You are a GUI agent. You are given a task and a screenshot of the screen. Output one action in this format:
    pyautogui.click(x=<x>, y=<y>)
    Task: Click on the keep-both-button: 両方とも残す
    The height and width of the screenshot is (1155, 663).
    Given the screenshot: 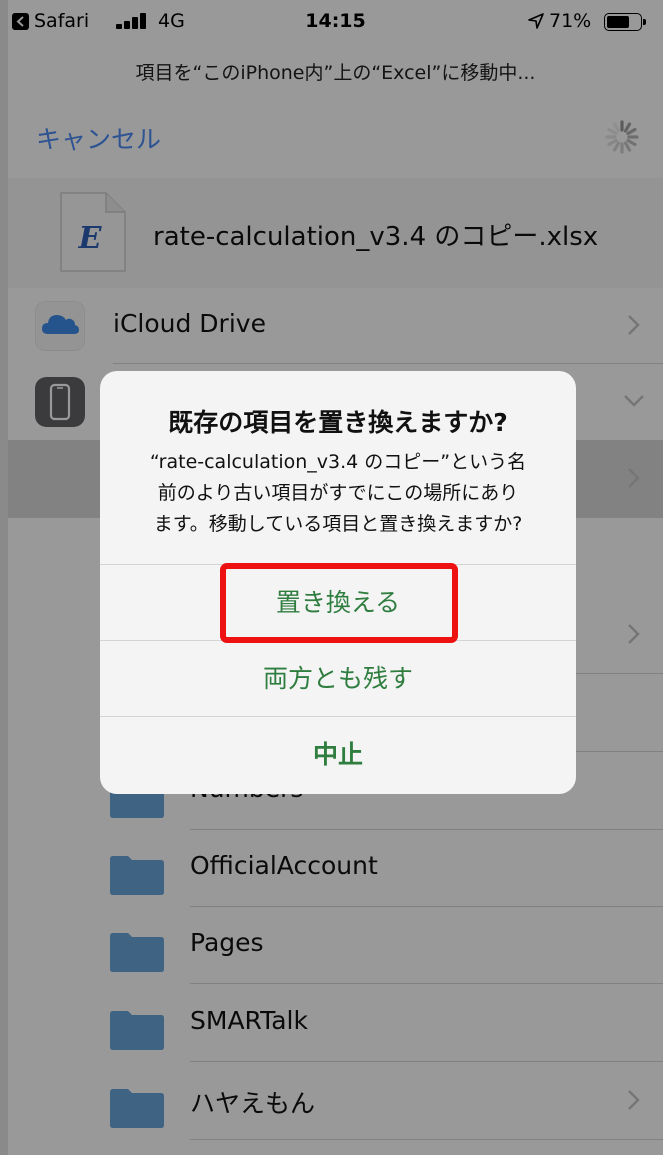 What is the action you would take?
    pyautogui.click(x=338, y=678)
    